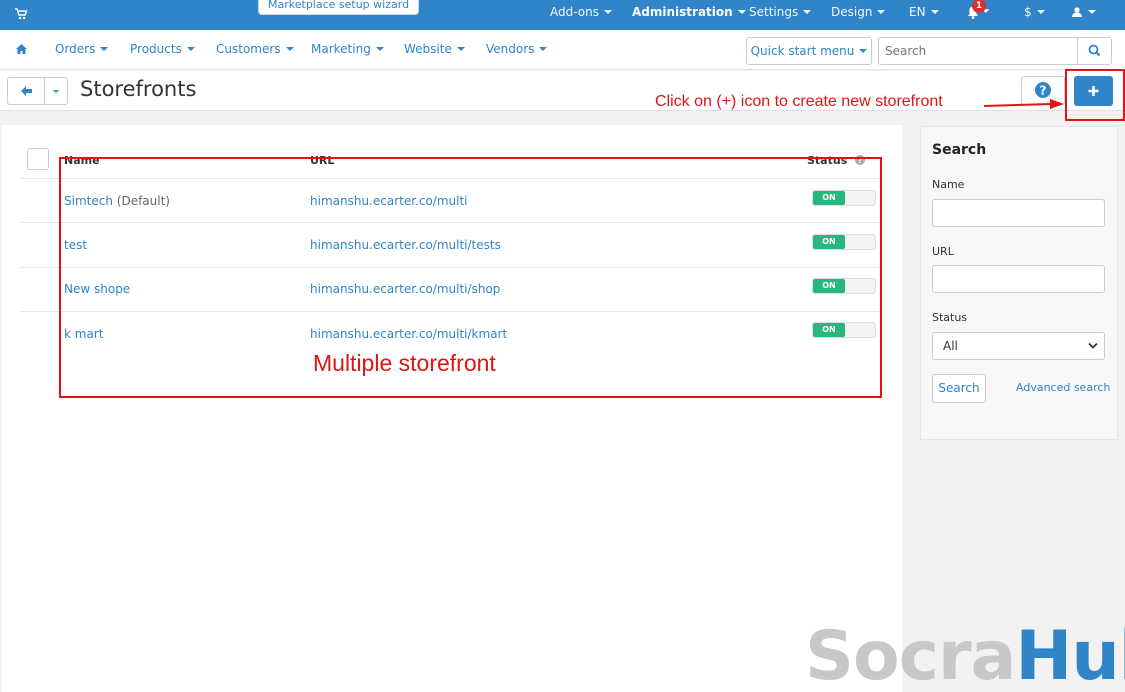 The height and width of the screenshot is (692, 1125). Describe the element at coordinates (38, 159) in the screenshot. I see `select-all-checkbox` at that location.